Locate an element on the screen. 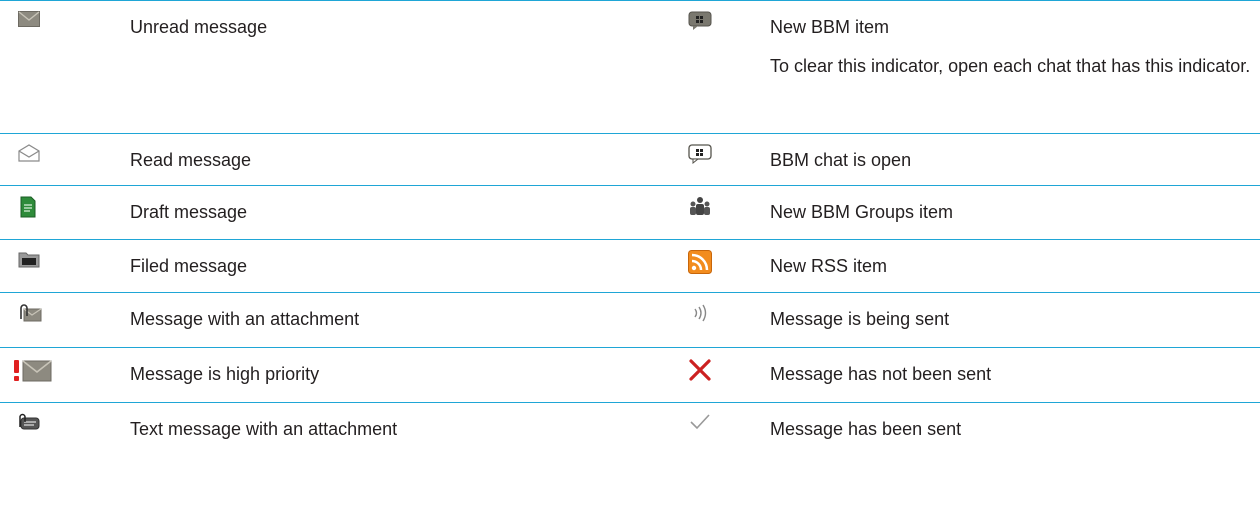 The width and height of the screenshot is (1260, 517). row-label: Unread message is located at coordinates (199, 27).